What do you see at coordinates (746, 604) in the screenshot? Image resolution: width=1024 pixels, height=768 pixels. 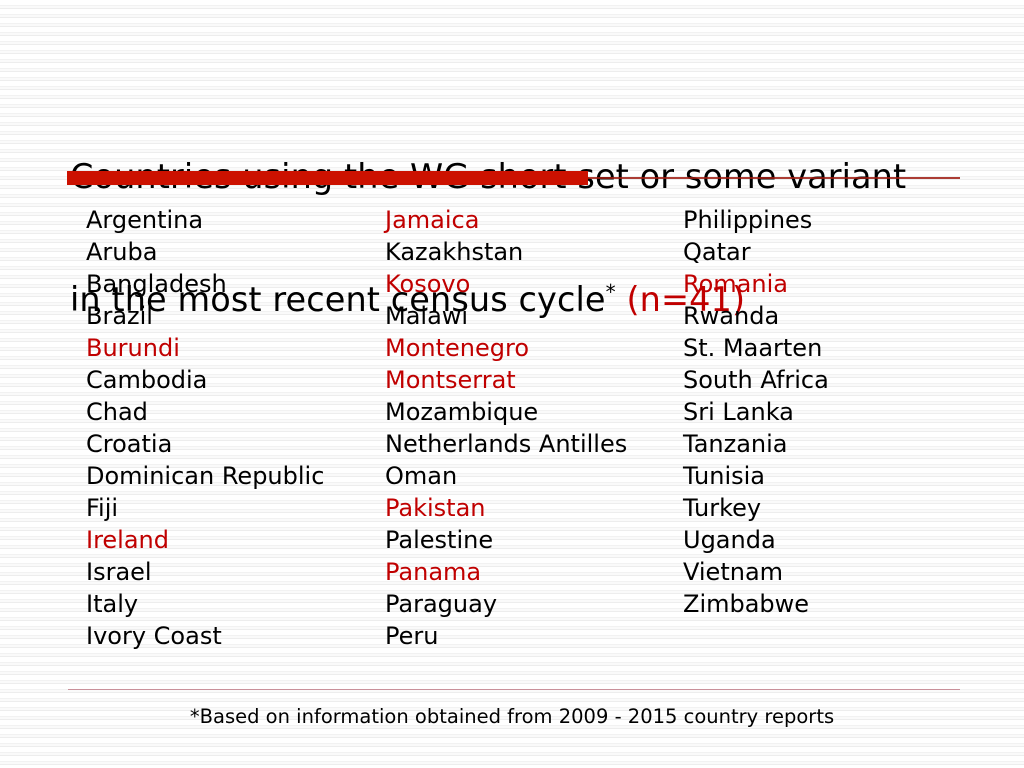 I see `country-item: Zimbabwe` at bounding box center [746, 604].